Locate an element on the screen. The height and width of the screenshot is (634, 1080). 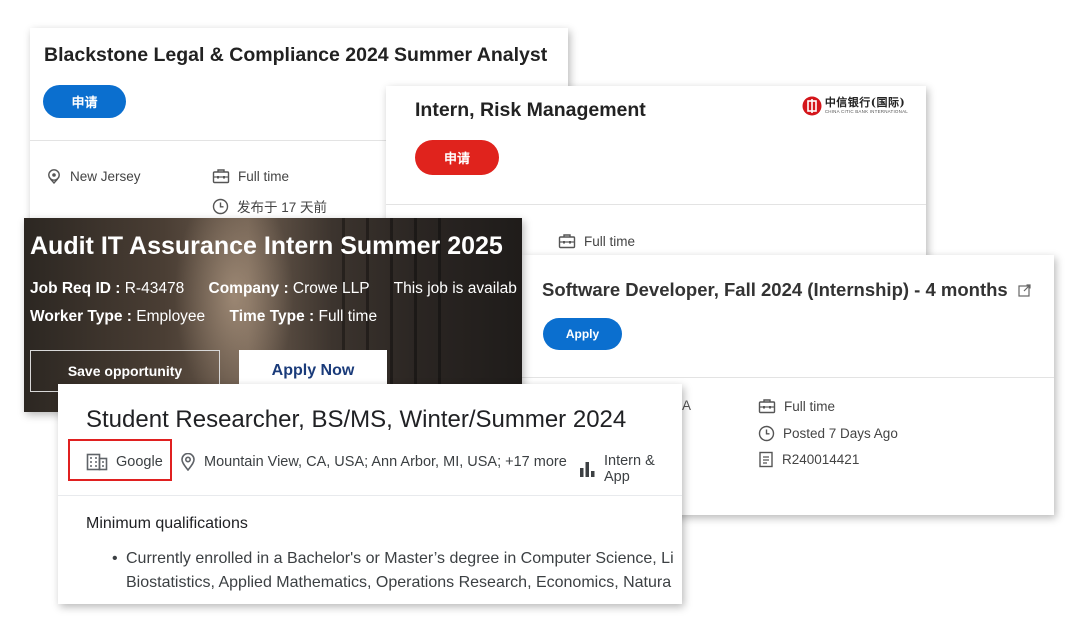
worker-type-value: Employee is located at coordinates (171, 316).